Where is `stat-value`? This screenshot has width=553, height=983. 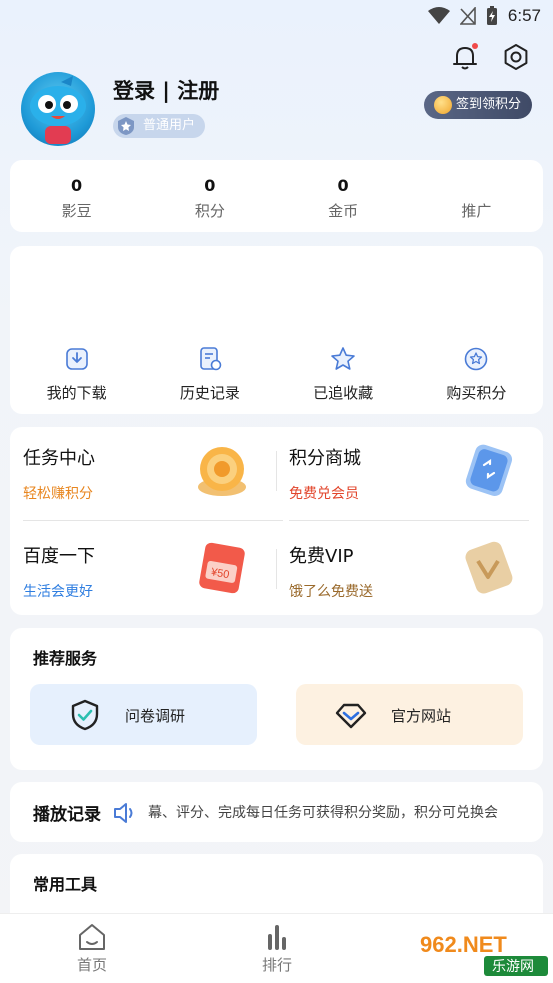
stat-value is located at coordinates (476, 186).